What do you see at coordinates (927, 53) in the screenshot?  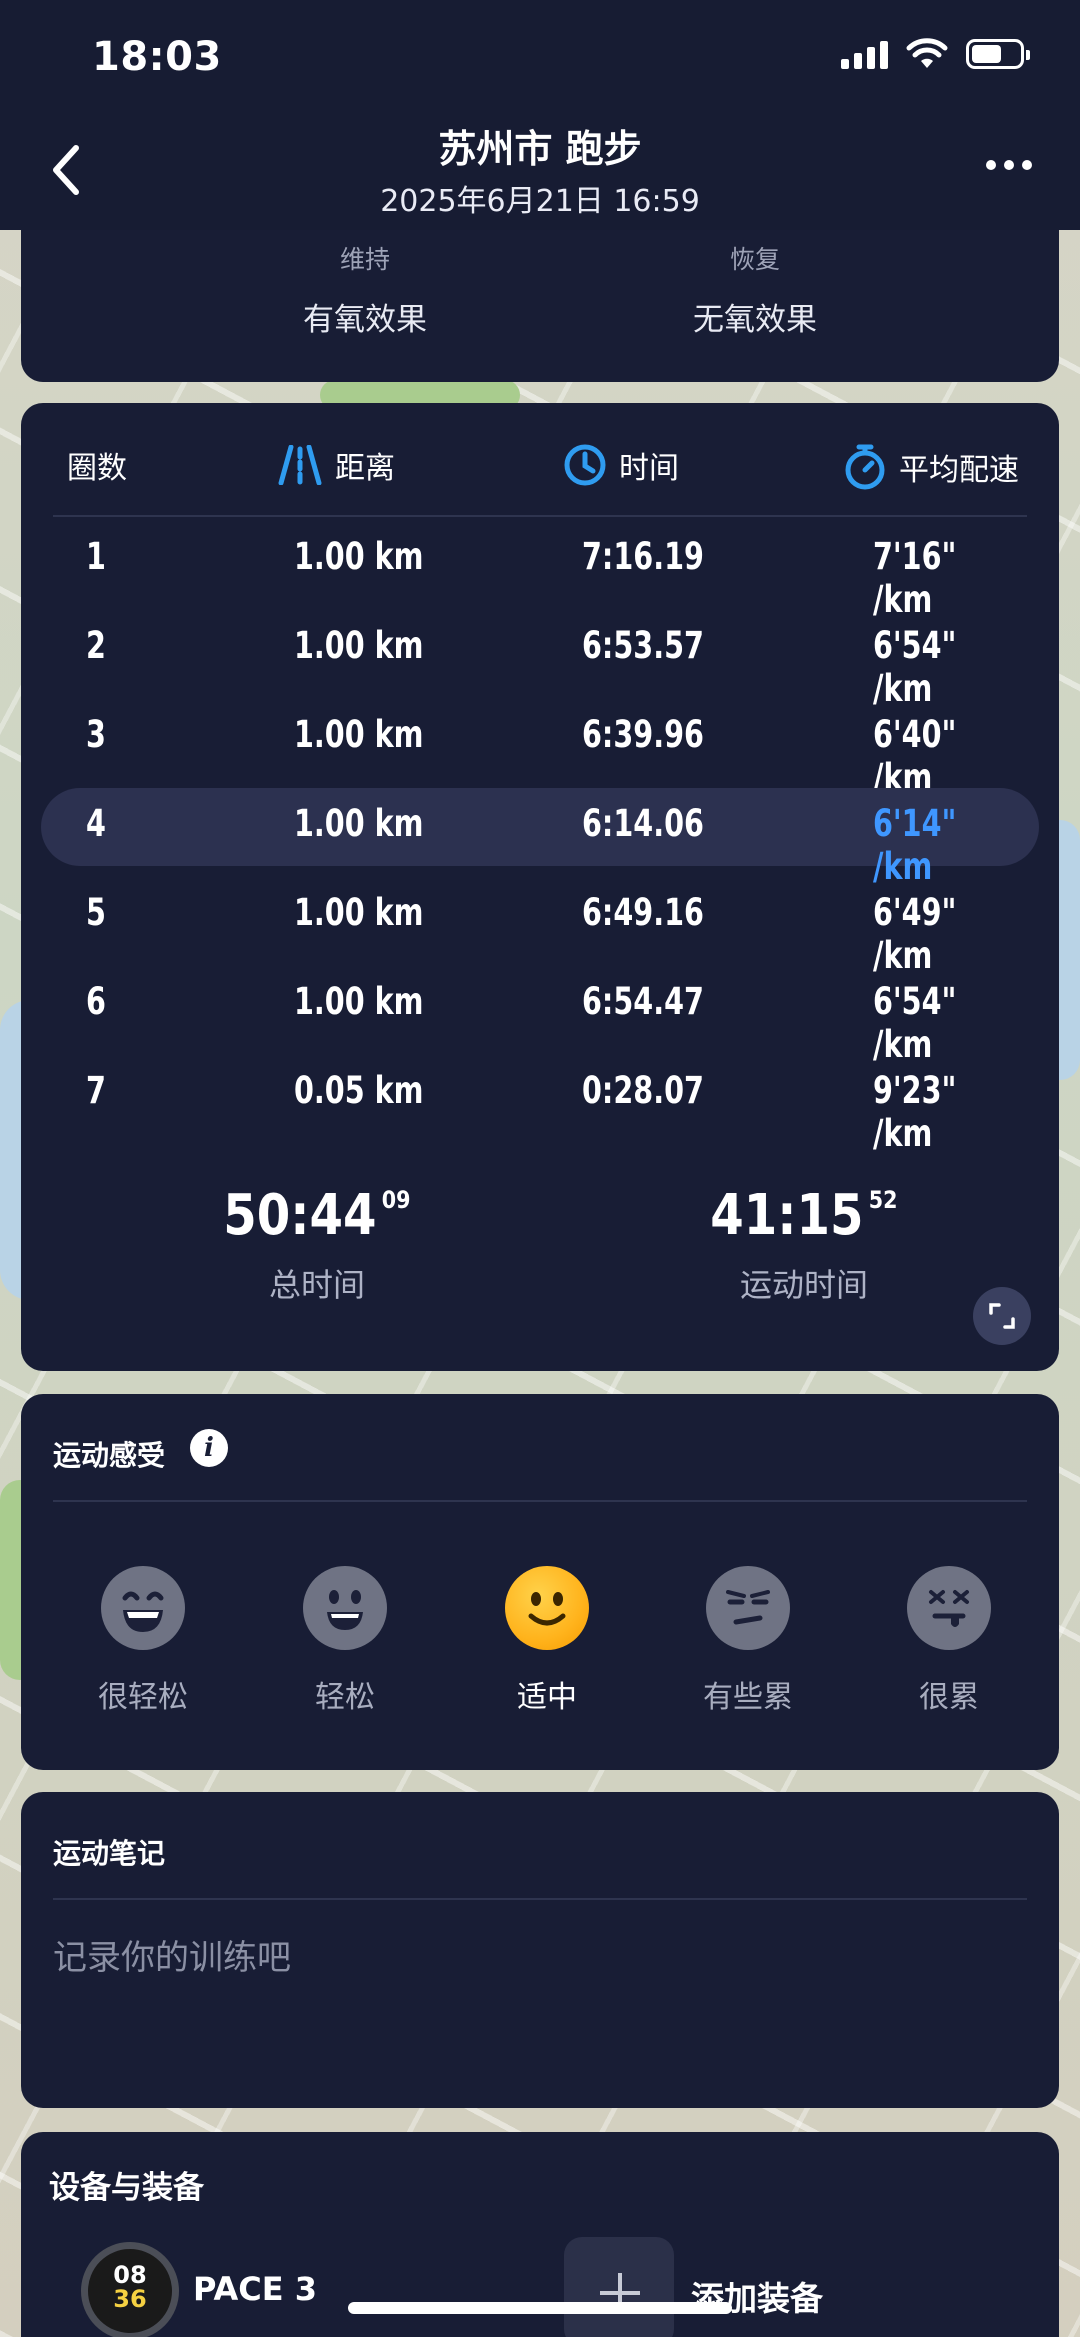 I see `wifi-icon` at bounding box center [927, 53].